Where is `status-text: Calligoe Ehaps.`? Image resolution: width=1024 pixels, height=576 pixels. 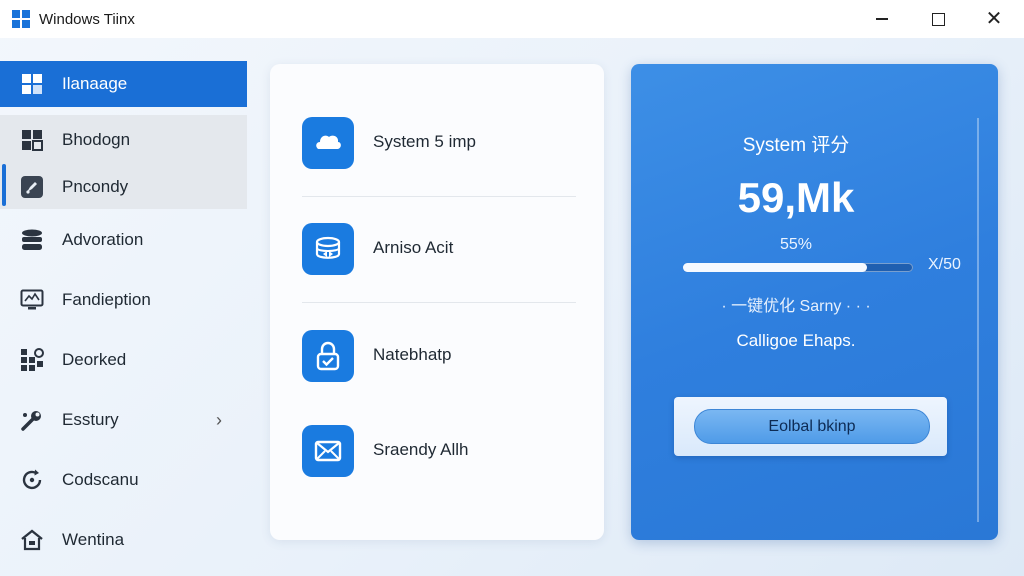 status-text: Calligoe Ehaps. is located at coordinates (796, 340).